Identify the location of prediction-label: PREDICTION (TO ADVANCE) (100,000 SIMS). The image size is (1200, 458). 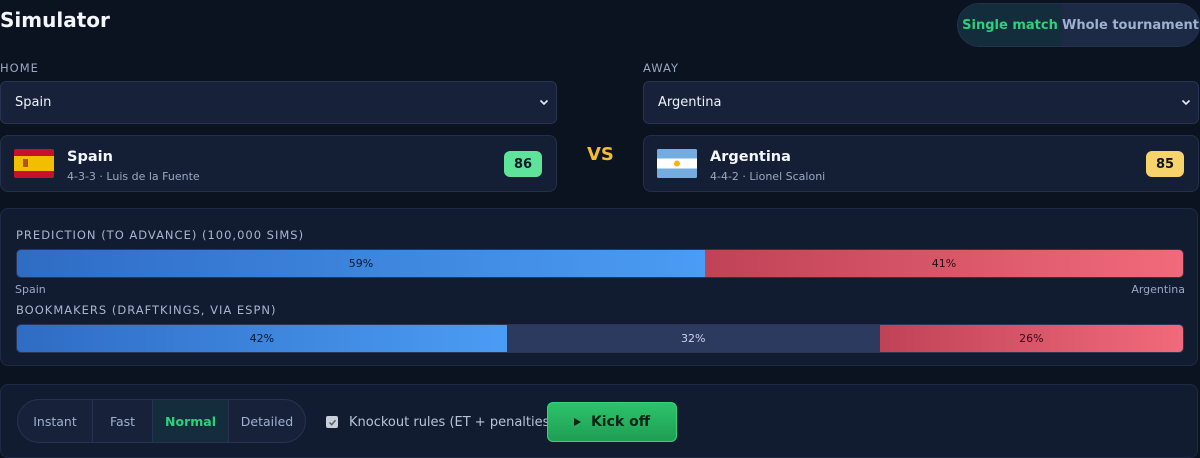
(160, 235).